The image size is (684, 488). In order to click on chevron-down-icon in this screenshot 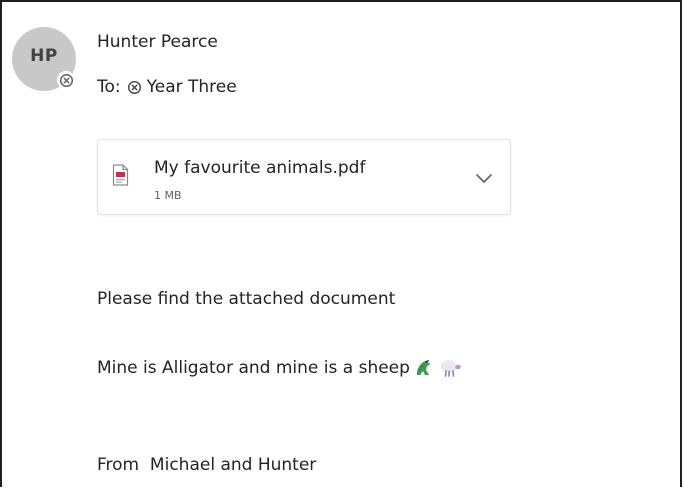, I will do `click(484, 178)`.